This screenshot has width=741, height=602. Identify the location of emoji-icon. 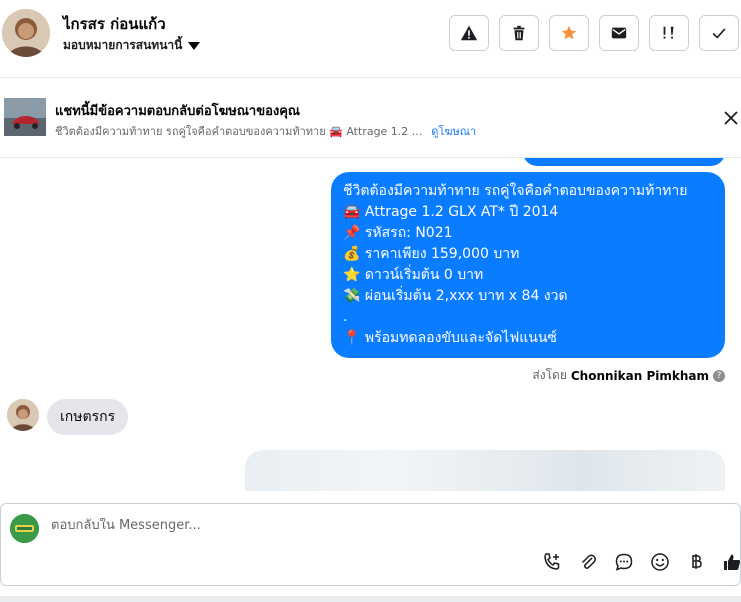
(660, 562).